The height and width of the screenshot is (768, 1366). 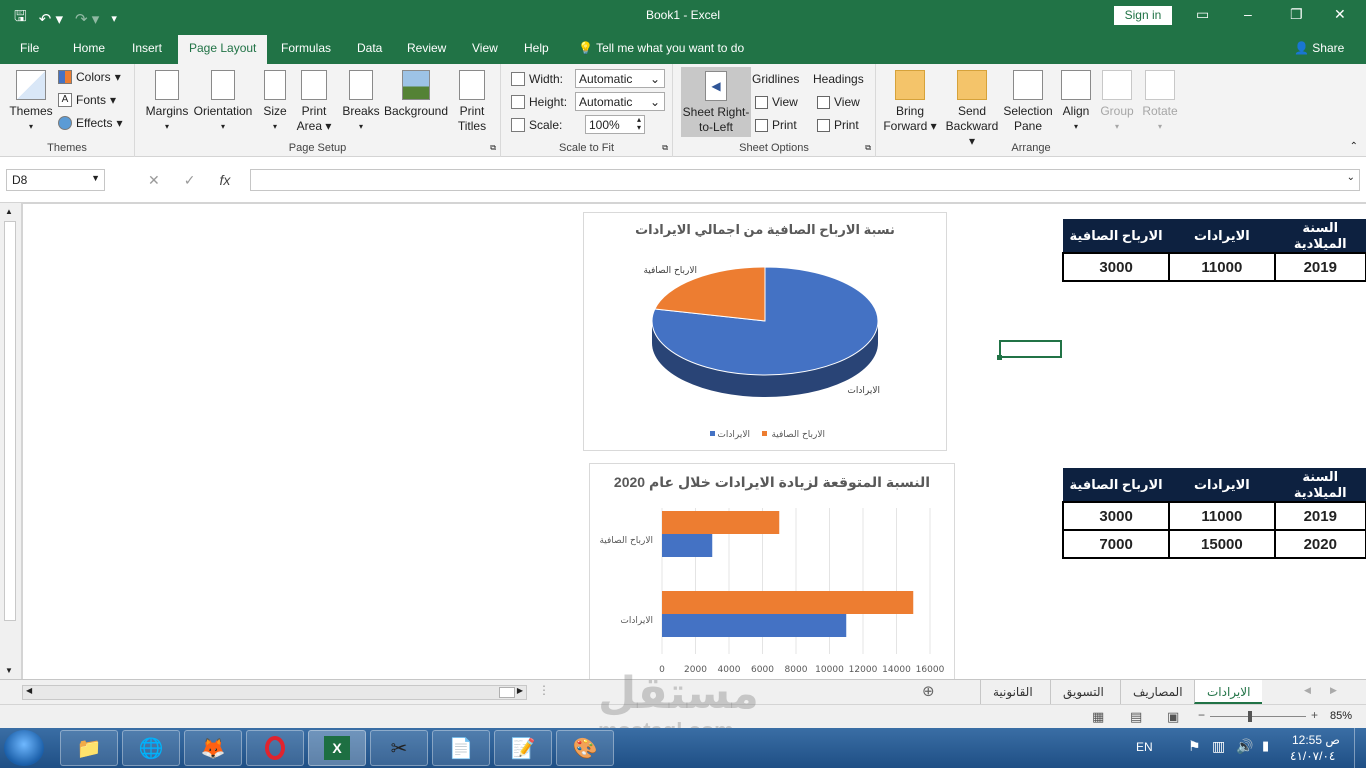 I want to click on sheet-right-to-left-button: ◀ Sheet Right-to-Left, so click(x=716, y=102).